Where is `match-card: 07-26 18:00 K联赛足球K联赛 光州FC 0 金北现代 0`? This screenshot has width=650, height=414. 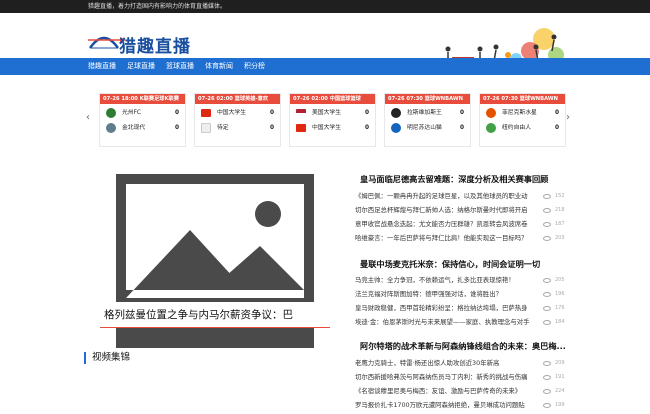 match-card: 07-26 18:00 K联赛足球K联赛 光州FC 0 金北现代 0 is located at coordinates (142, 120).